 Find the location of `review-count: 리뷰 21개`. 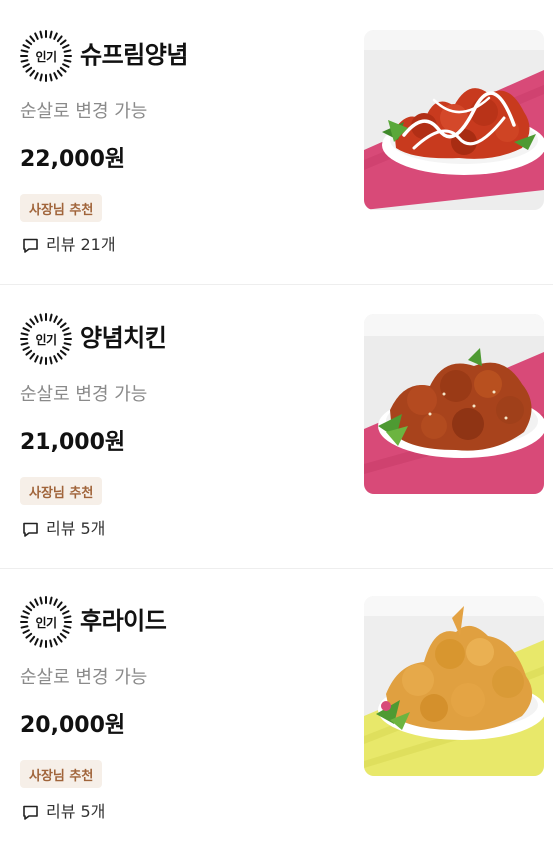

review-count: 리뷰 21개 is located at coordinates (69, 245).